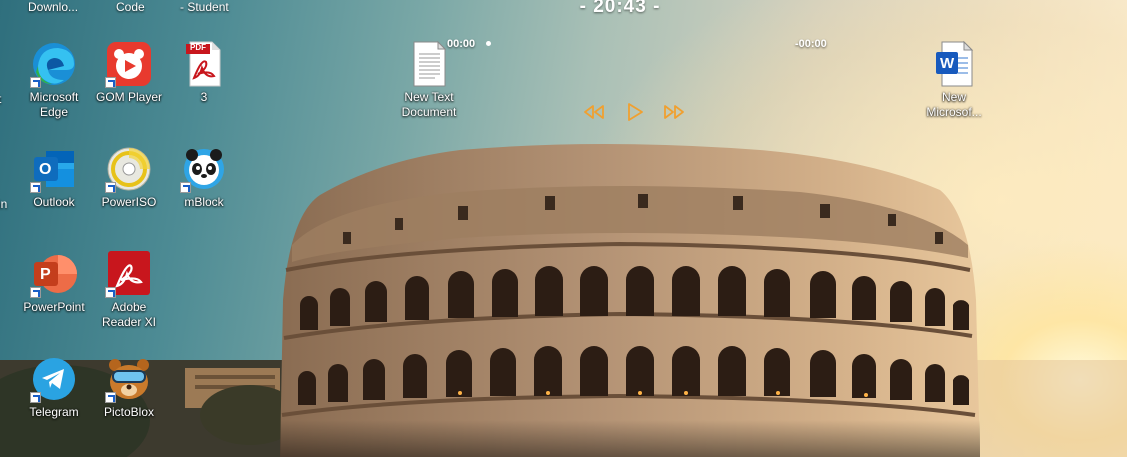  I want to click on icon-label: PowerPoint, so click(54, 307).